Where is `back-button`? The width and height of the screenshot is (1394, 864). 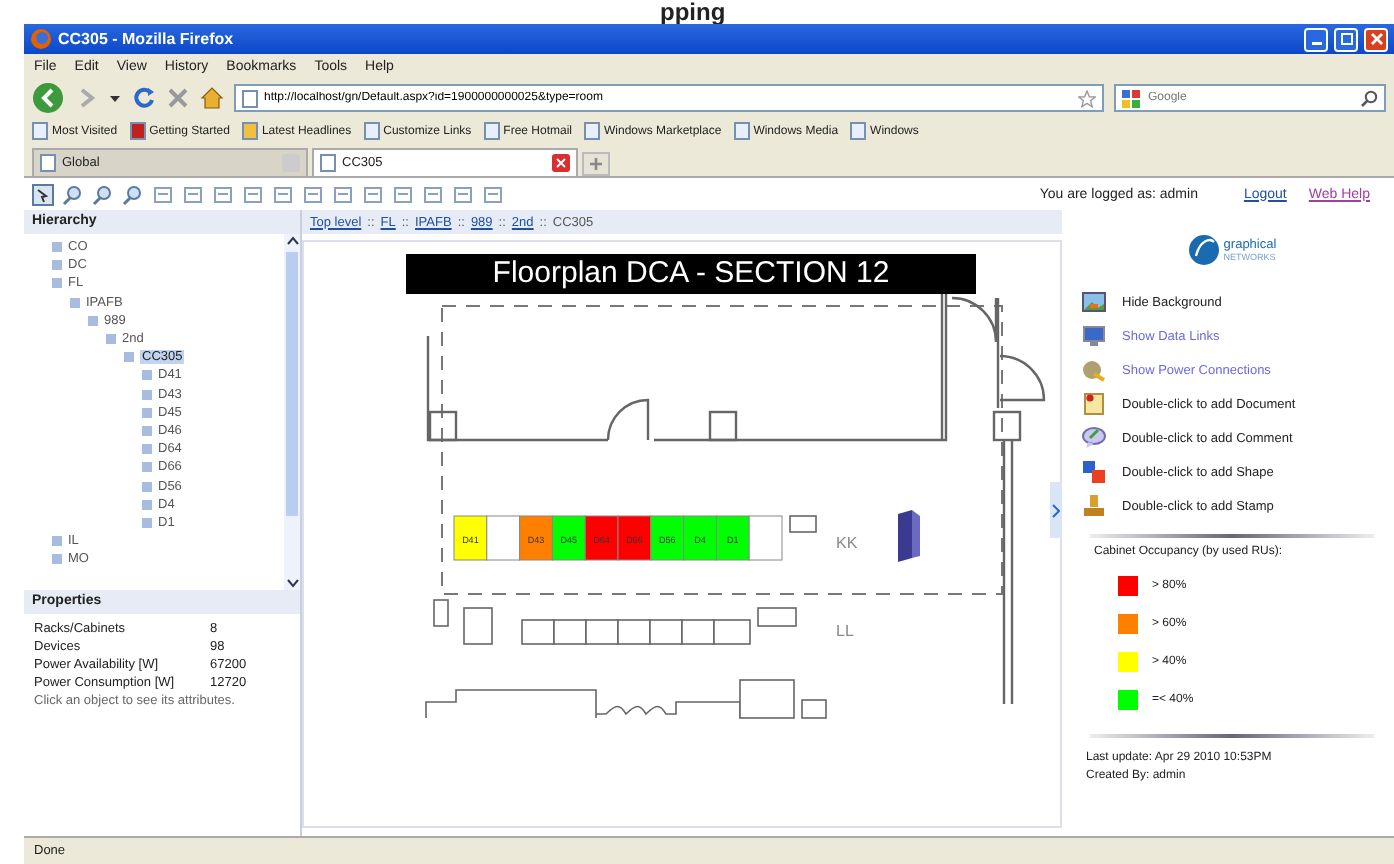
back-button is located at coordinates (48, 98).